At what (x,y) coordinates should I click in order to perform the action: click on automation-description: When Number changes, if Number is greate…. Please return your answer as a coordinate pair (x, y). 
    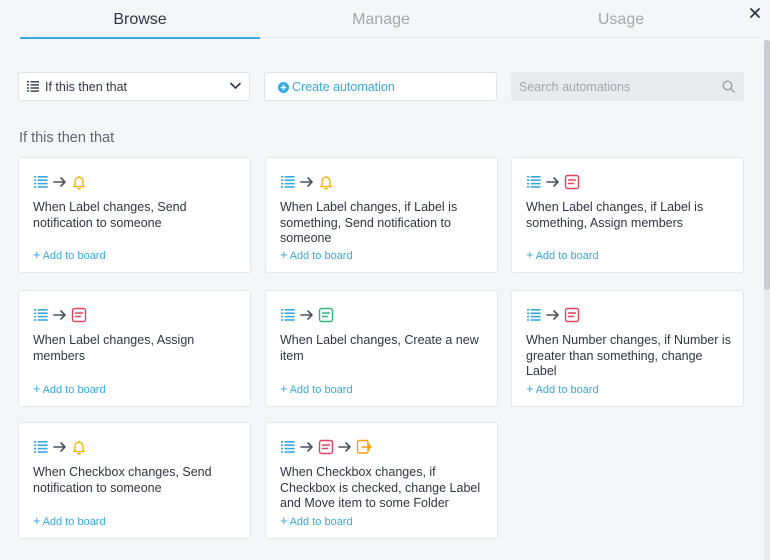
    Looking at the image, I should click on (628, 355).